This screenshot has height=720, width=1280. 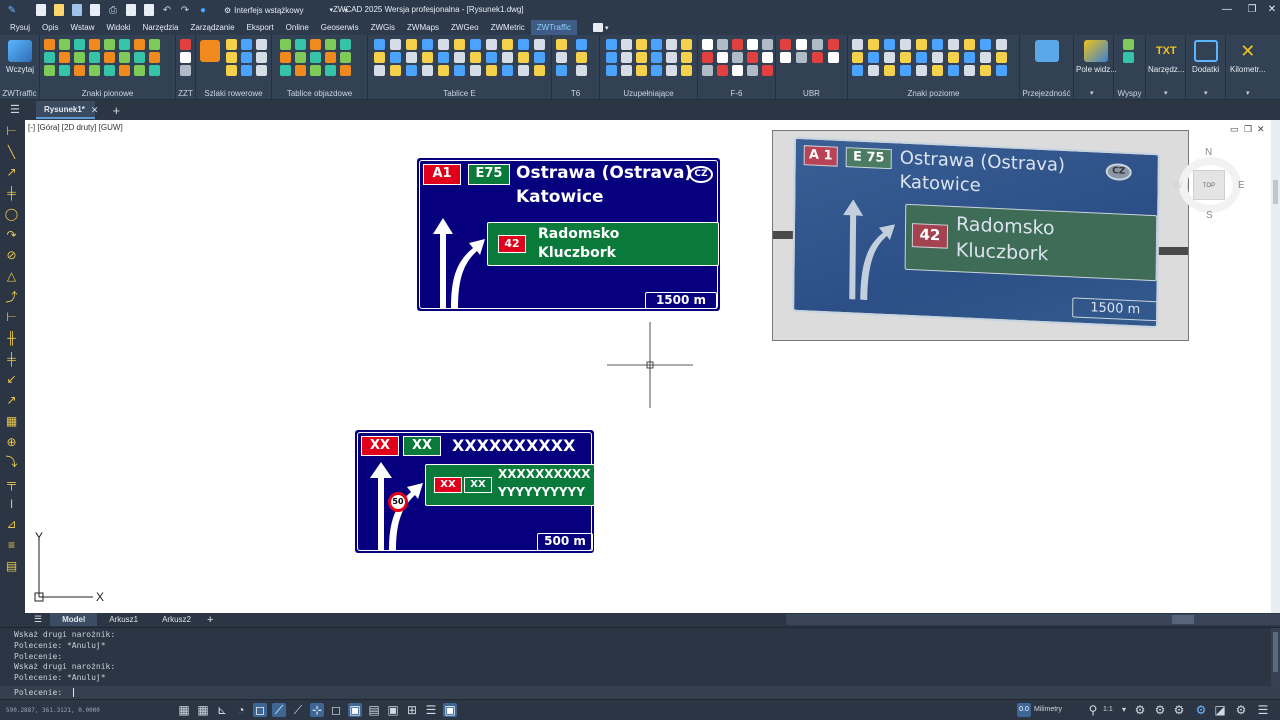 I want to click on view-cube-face: TOP, so click(x=1209, y=185).